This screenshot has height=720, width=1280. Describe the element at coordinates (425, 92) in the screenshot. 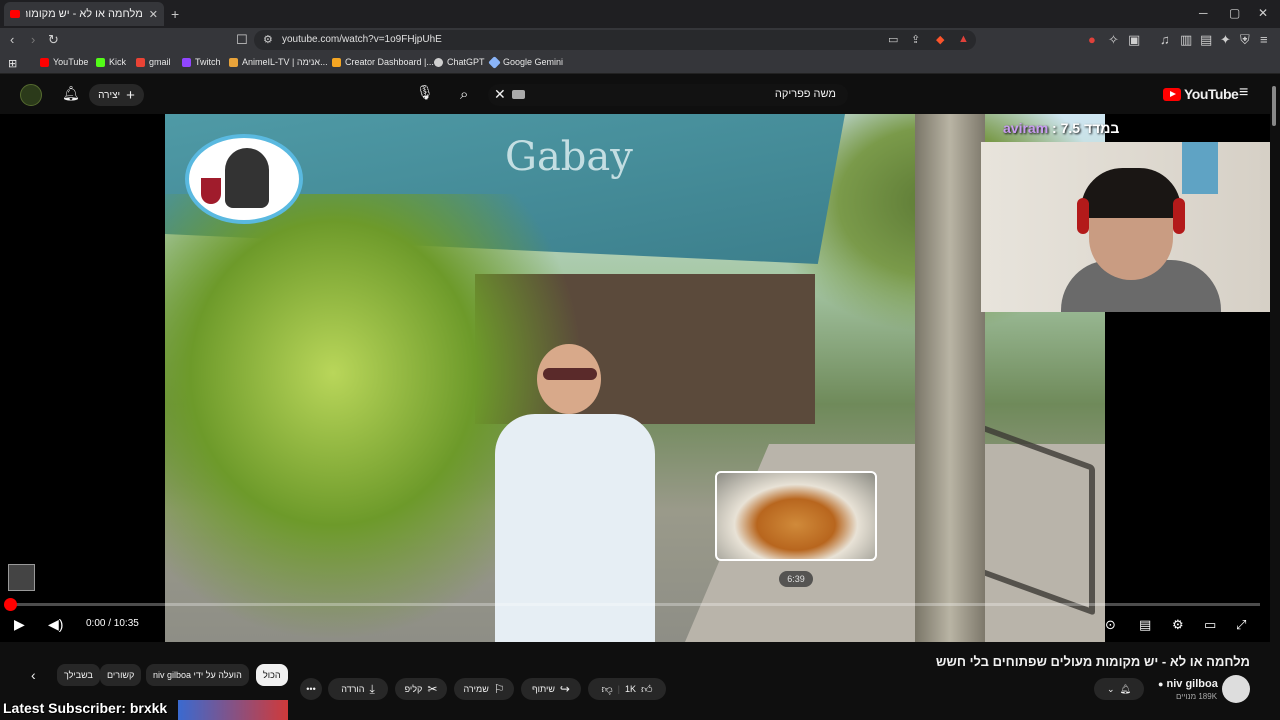

I see `voice-search-icon: 🎙︎` at that location.